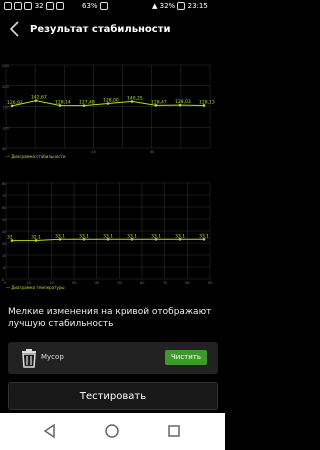 The height and width of the screenshot is (450, 320). I want to click on data-label: 128,13, so click(207, 102).